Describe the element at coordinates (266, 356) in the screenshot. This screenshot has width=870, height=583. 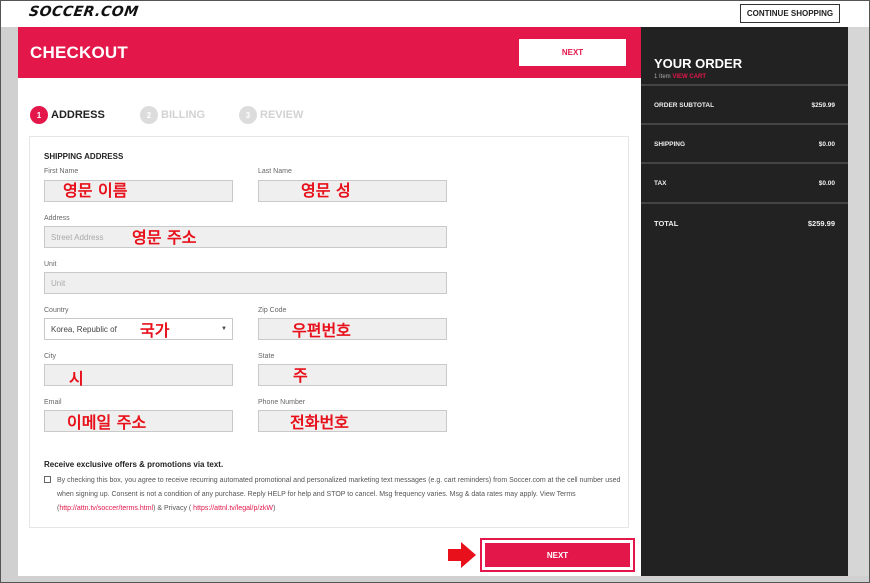
I see `state-label: State` at that location.